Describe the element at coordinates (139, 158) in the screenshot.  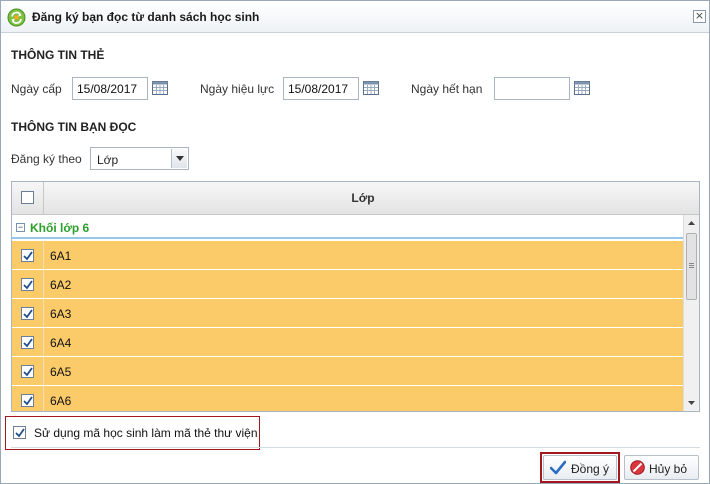
I see `register-by-select: Lớp` at that location.